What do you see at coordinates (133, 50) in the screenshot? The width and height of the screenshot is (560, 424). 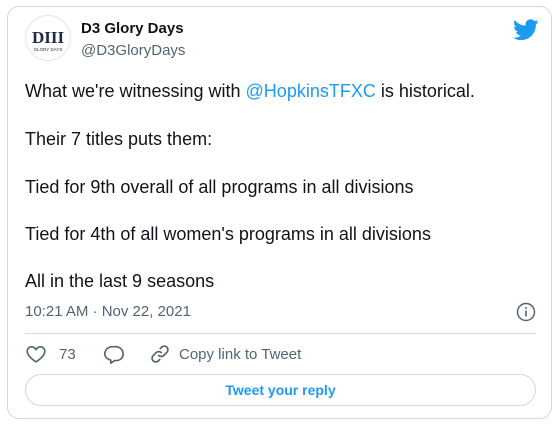 I see `author-handle: @D3GloryDays` at bounding box center [133, 50].